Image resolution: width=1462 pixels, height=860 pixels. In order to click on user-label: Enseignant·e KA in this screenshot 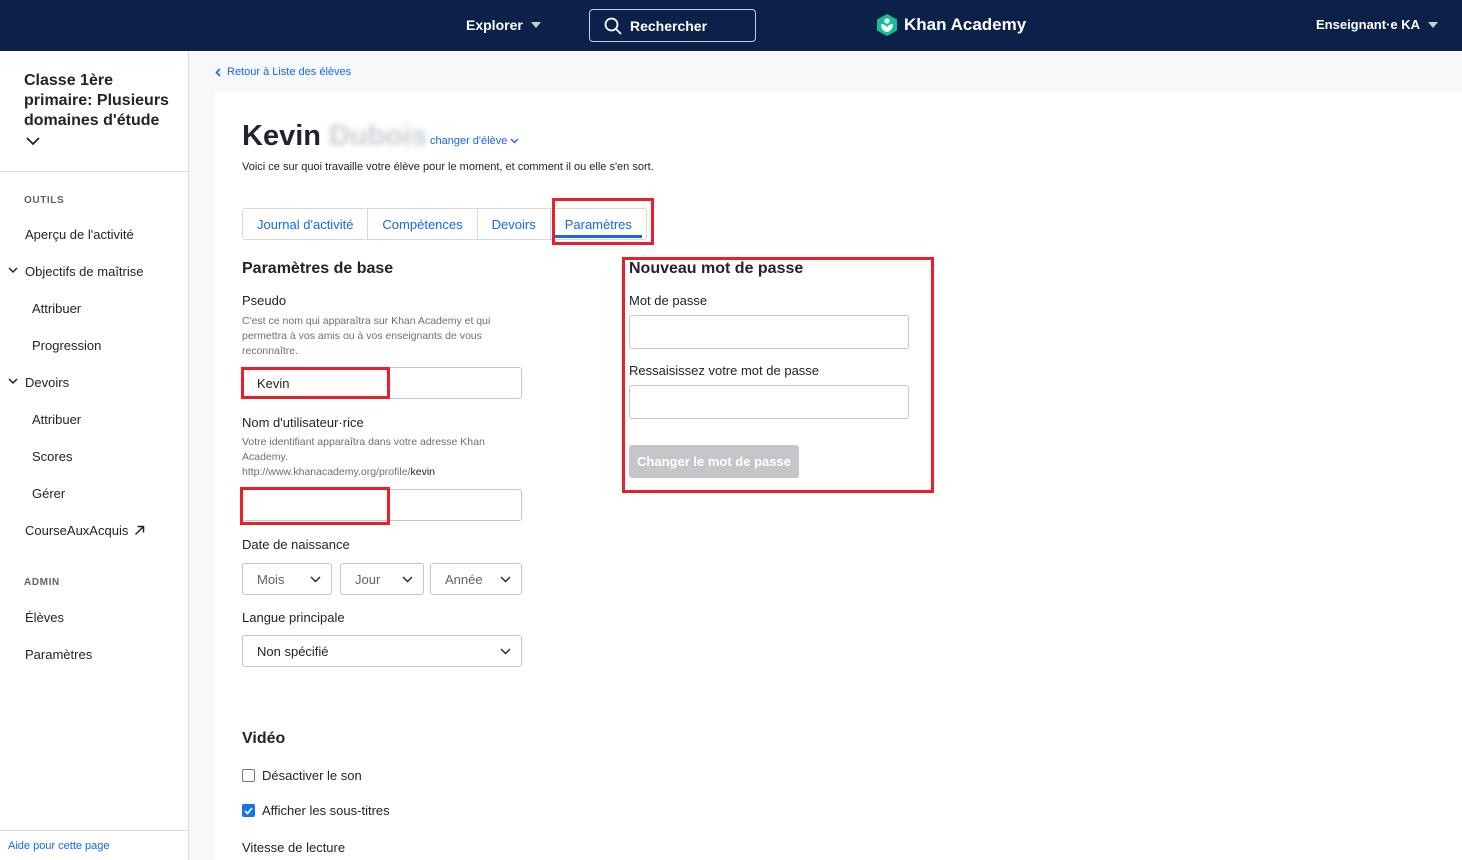, I will do `click(1368, 24)`.